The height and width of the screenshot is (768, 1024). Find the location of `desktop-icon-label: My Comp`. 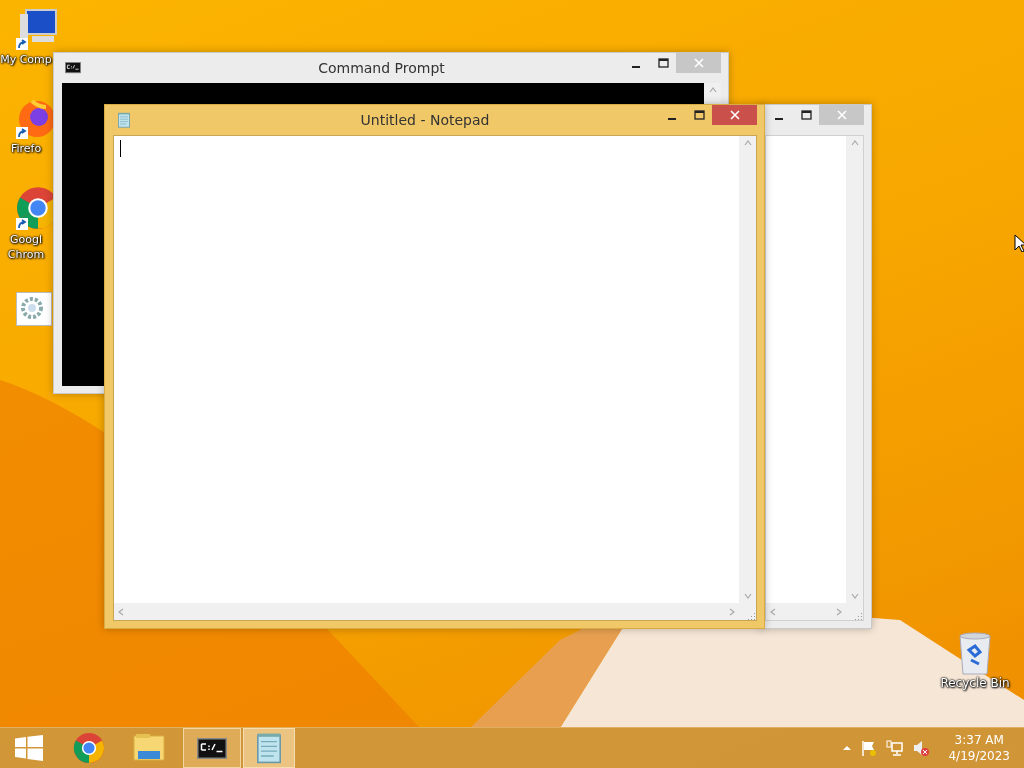

desktop-icon-label: My Comp is located at coordinates (26, 59).